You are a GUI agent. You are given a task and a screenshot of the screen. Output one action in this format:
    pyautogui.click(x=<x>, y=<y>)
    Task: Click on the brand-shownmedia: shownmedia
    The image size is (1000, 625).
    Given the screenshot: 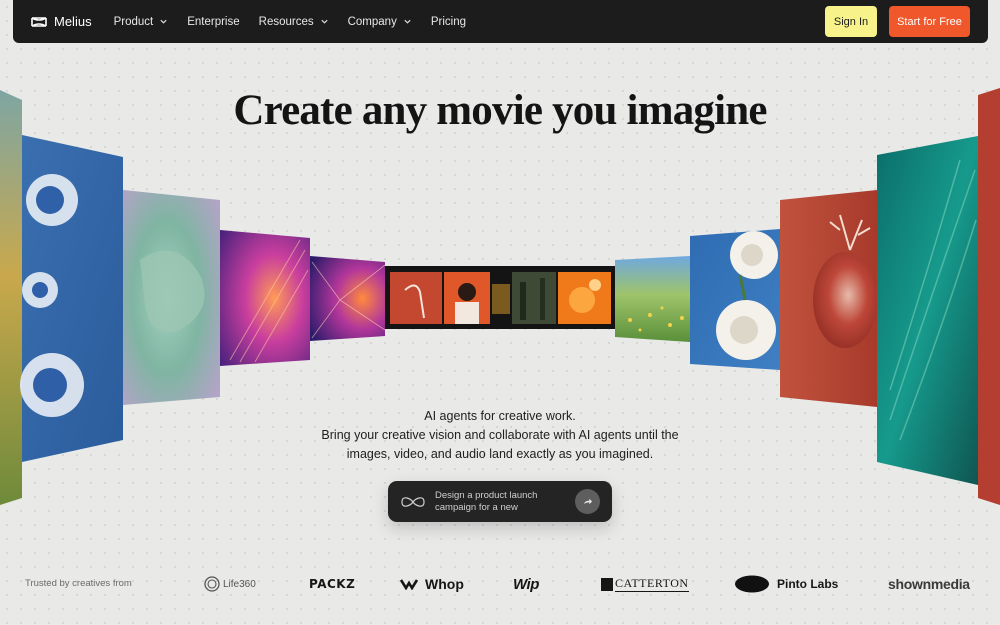 What is the action you would take?
    pyautogui.click(x=929, y=584)
    